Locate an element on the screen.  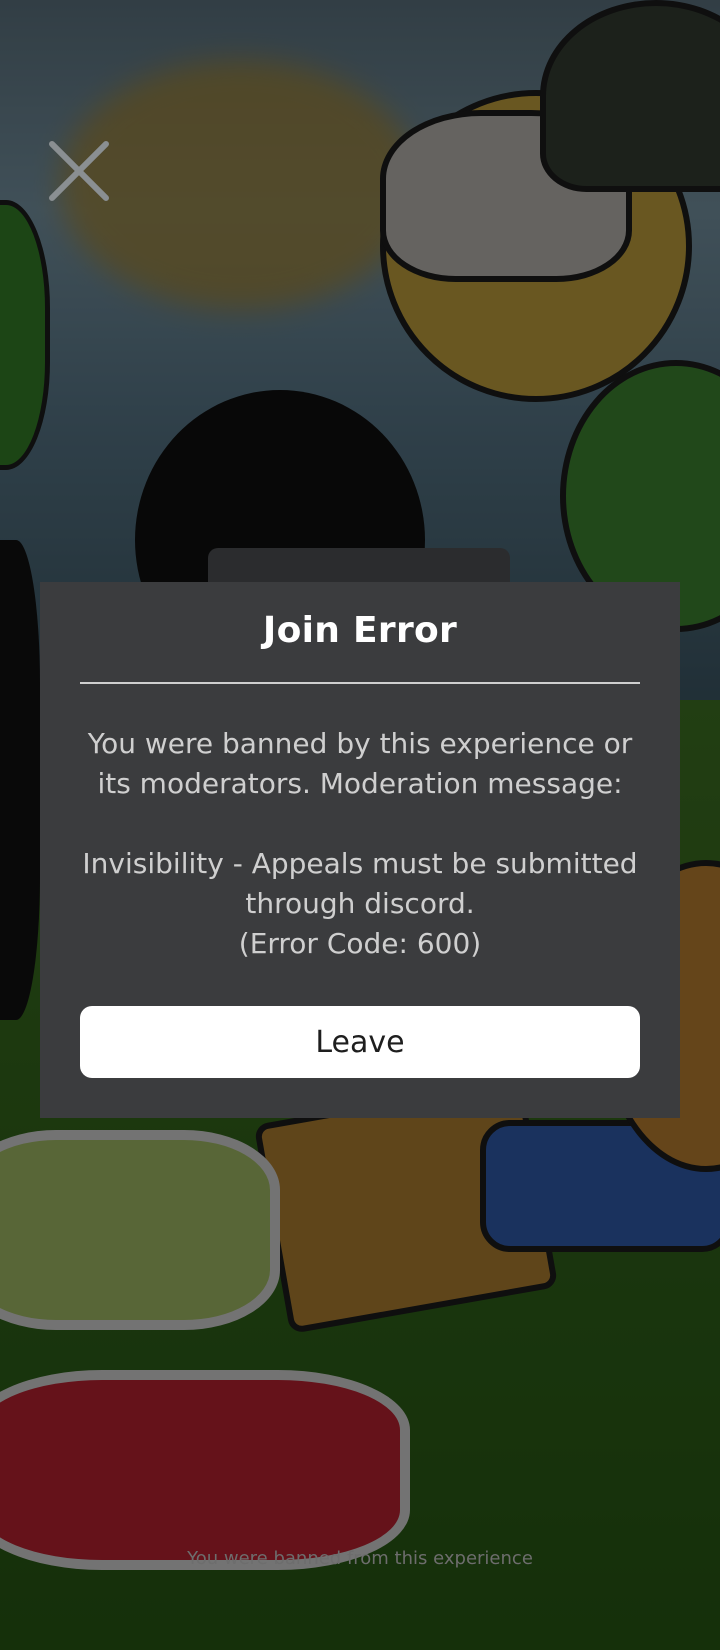
ban-status-text: You were banned from this experience is located at coordinates (360, 1558).